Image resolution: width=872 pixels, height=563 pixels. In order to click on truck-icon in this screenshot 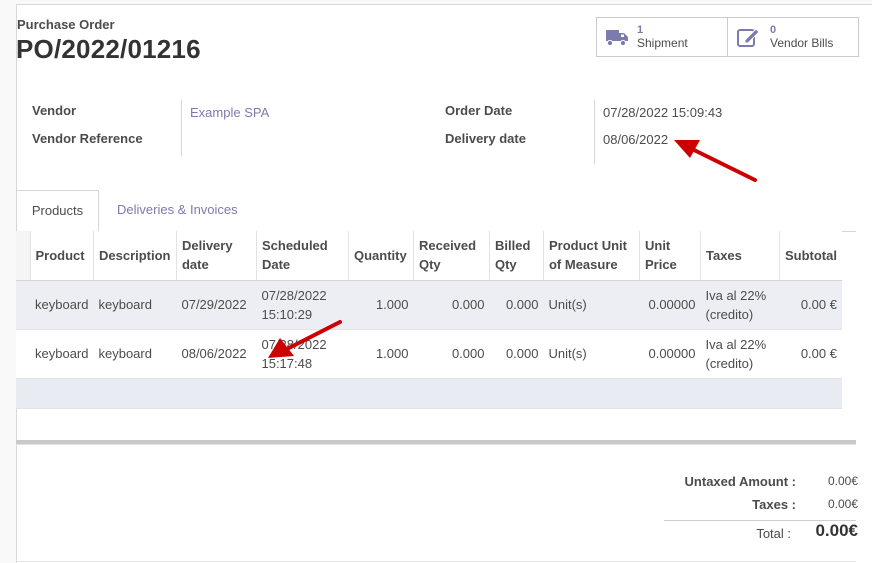, I will do `click(617, 37)`.